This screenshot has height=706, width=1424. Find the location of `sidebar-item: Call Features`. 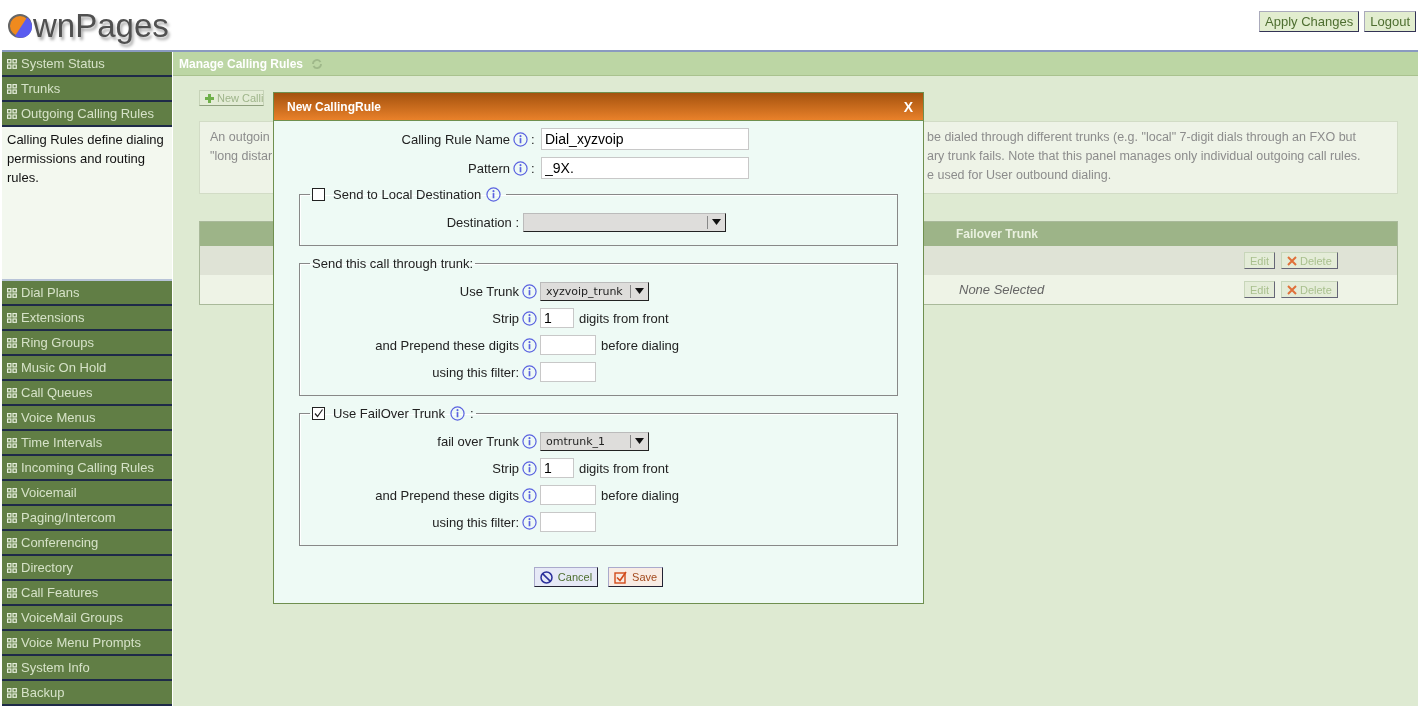

sidebar-item: Call Features is located at coordinates (87, 593).